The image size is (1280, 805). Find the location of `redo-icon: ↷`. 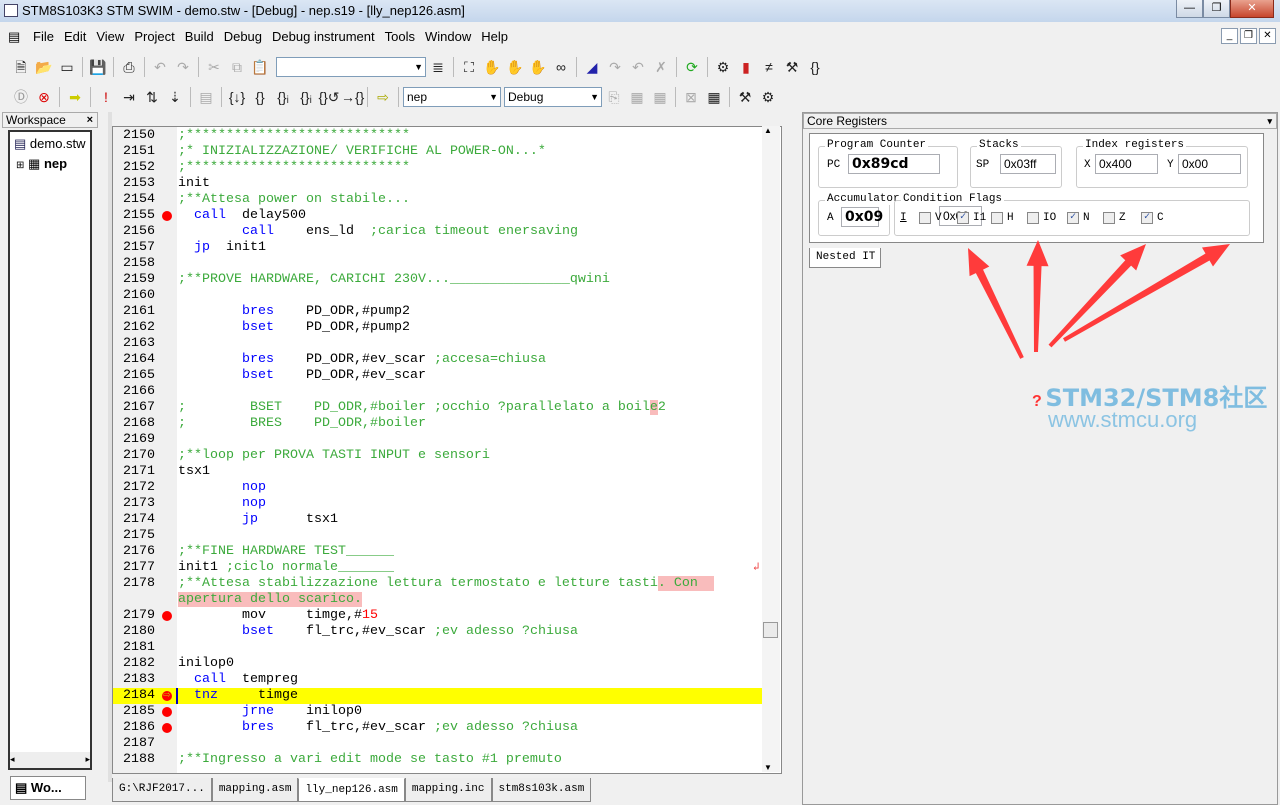

redo-icon: ↷ is located at coordinates (183, 67).